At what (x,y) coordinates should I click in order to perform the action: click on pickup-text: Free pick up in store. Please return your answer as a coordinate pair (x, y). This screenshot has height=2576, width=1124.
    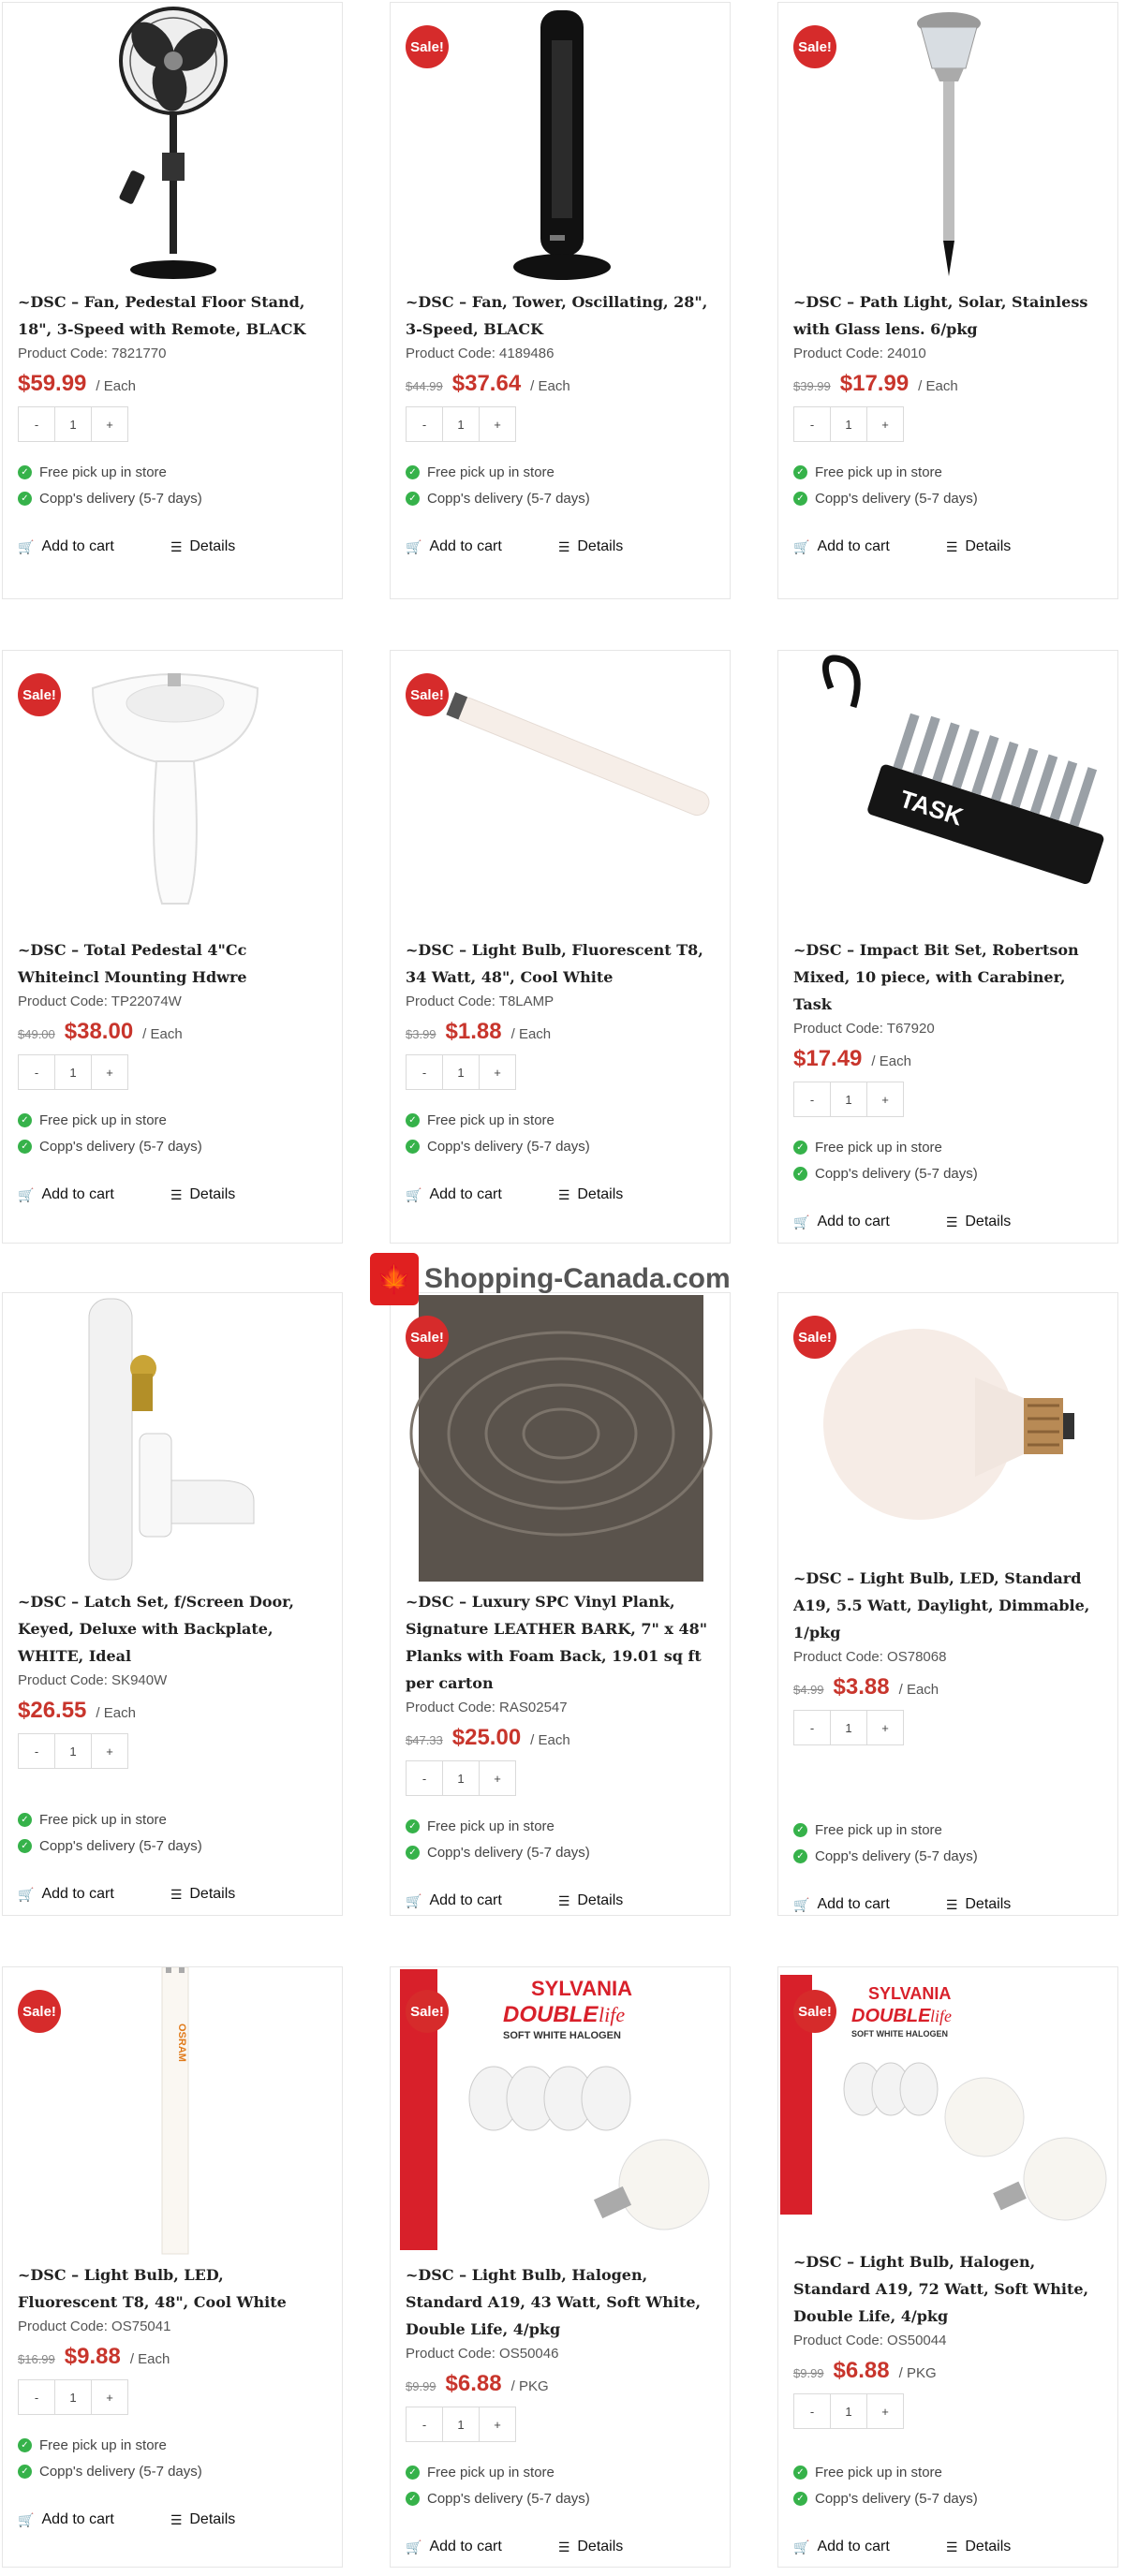
    Looking at the image, I should click on (491, 1119).